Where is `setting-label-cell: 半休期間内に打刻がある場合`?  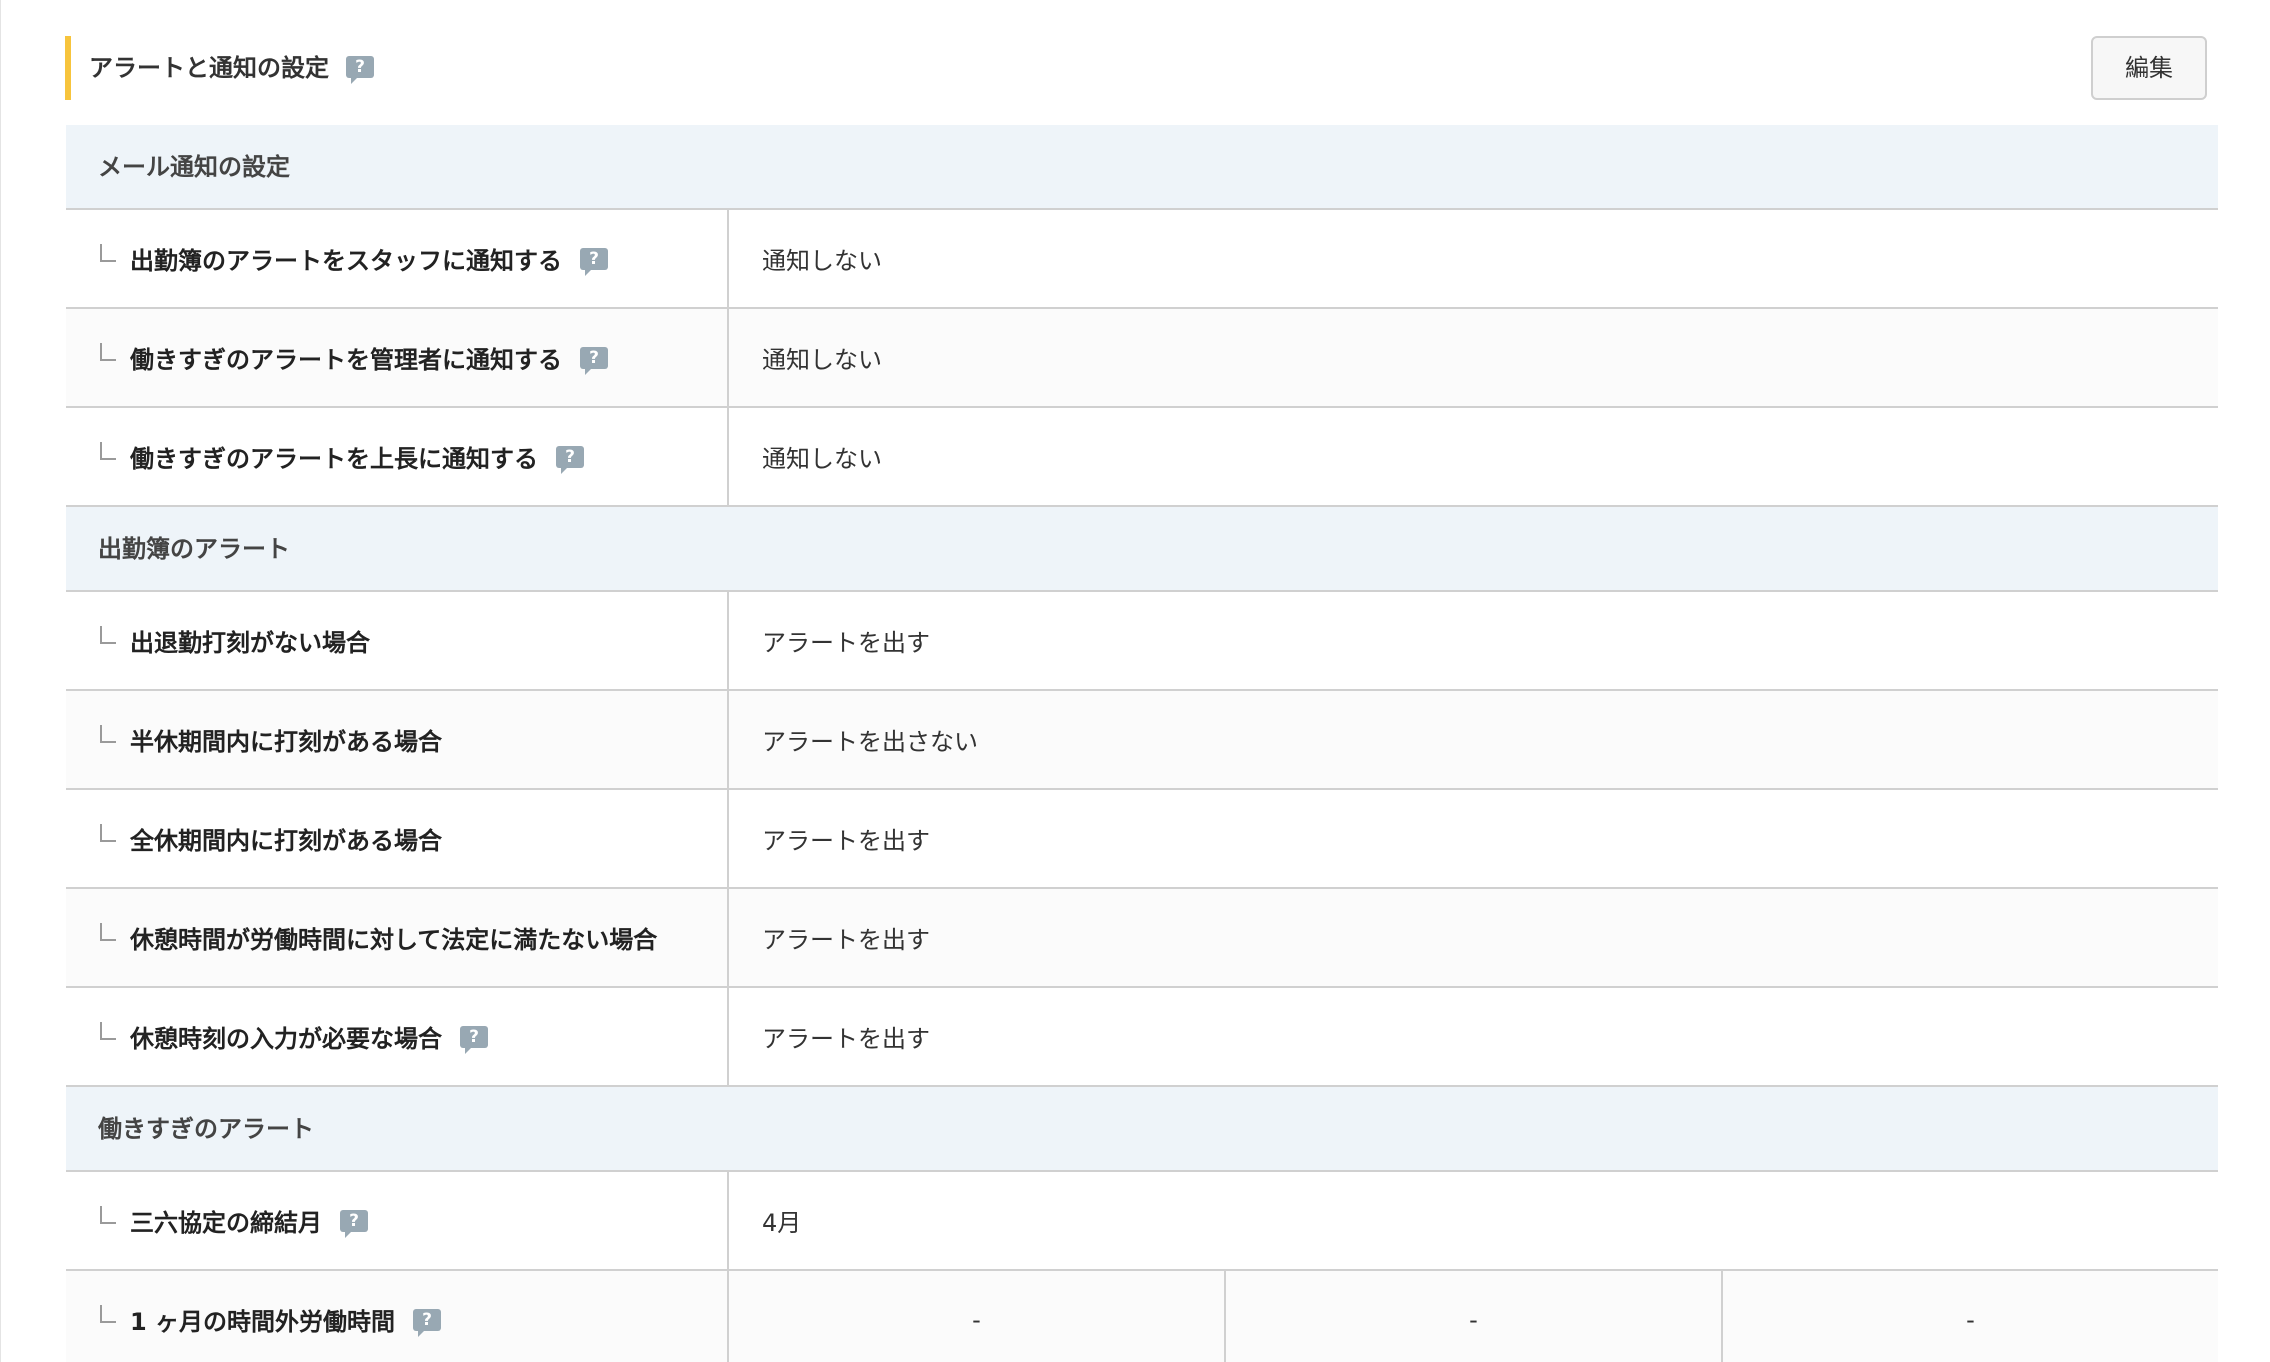
setting-label-cell: 半休期間内に打刻がある場合 is located at coordinates (397, 739).